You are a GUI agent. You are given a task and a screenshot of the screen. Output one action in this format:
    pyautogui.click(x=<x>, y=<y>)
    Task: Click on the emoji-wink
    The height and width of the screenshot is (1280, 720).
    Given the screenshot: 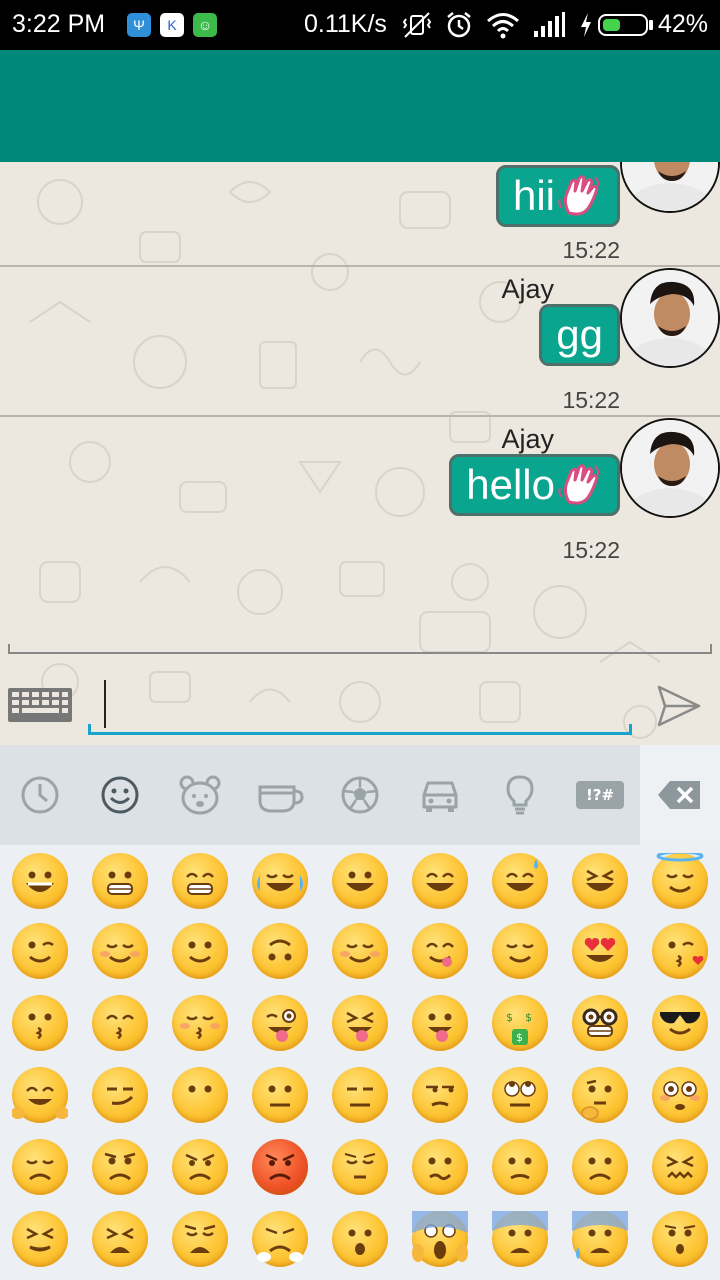 What is the action you would take?
    pyautogui.click(x=40, y=951)
    